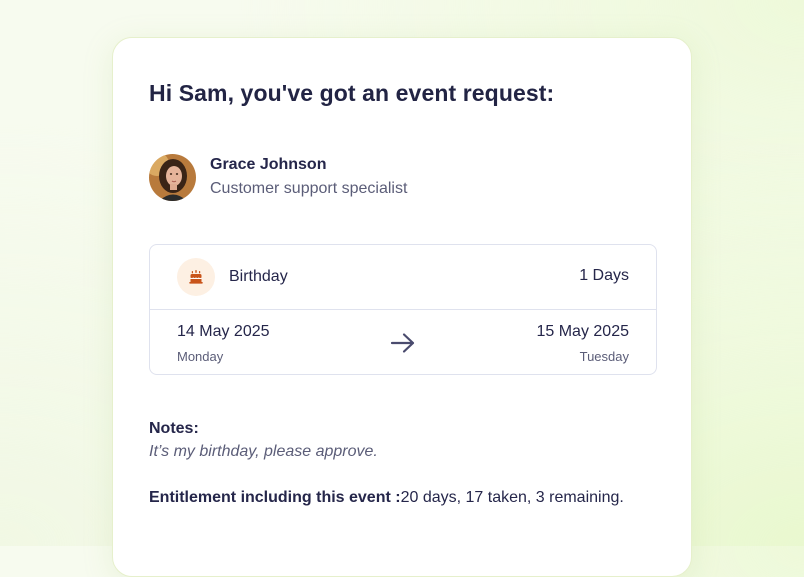  I want to click on person-avatar-icon, so click(172, 177).